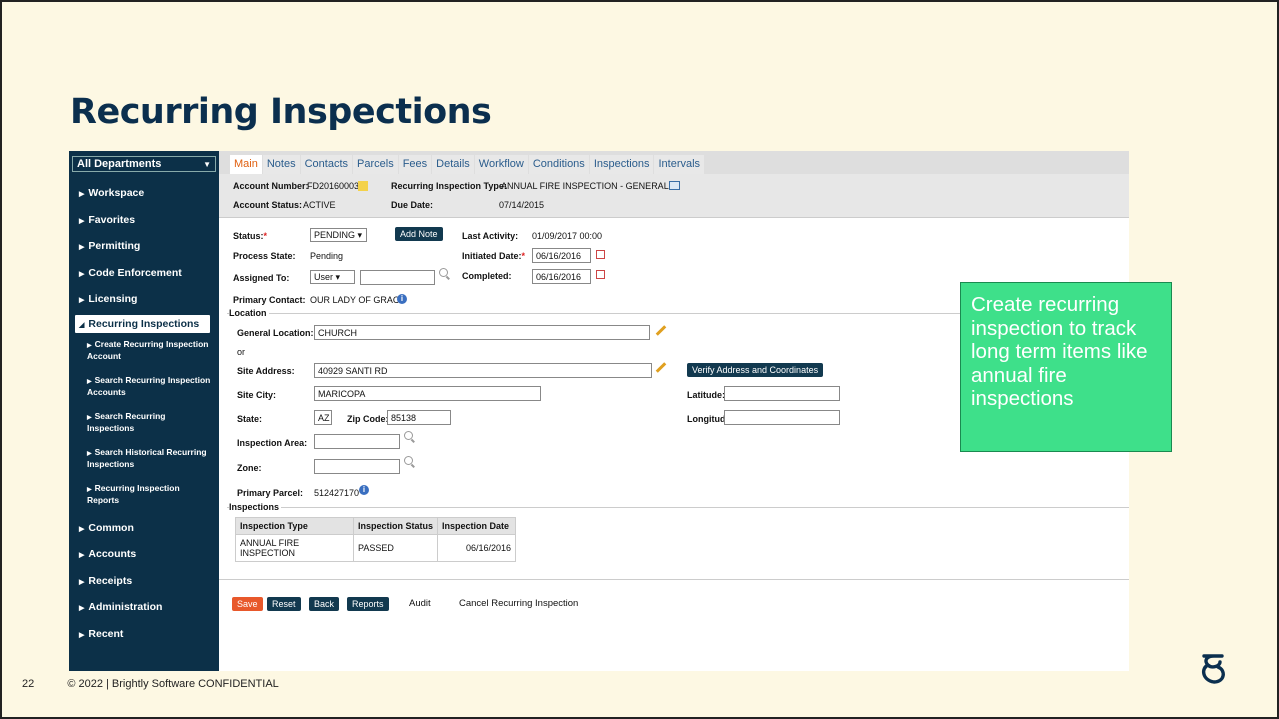  I want to click on sticky-note-icon, so click(363, 186).